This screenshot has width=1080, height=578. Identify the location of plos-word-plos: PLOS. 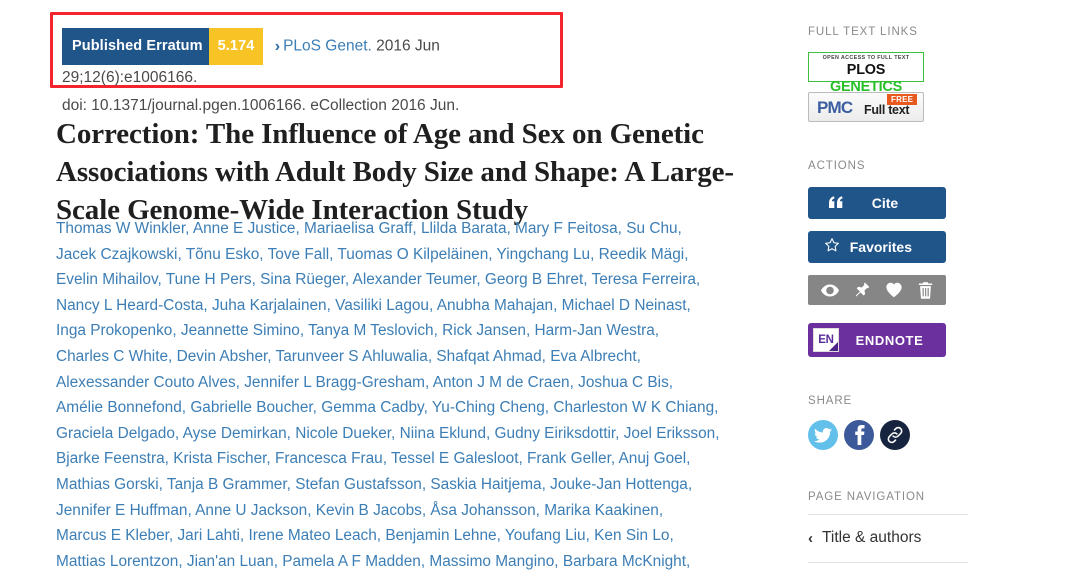
(866, 70).